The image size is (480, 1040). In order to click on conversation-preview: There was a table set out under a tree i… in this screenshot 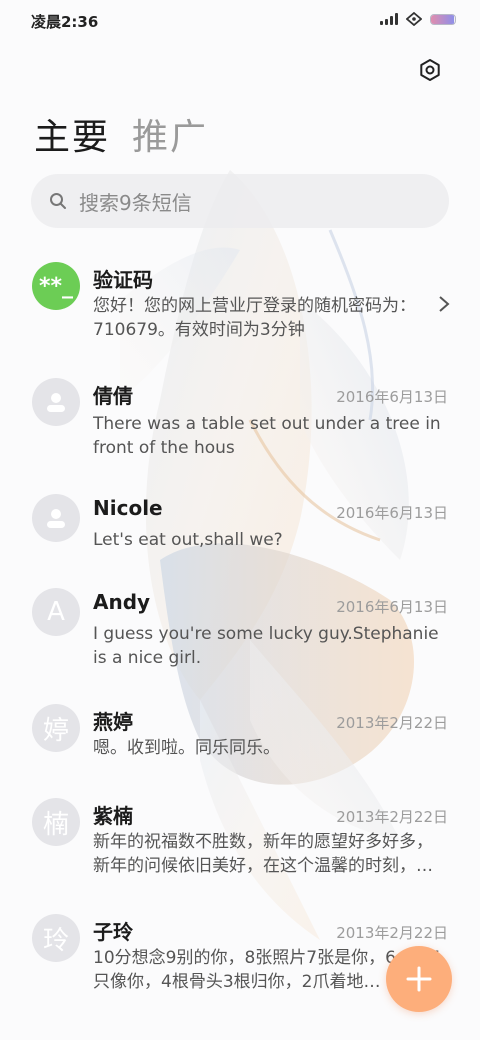, I will do `click(267, 436)`.